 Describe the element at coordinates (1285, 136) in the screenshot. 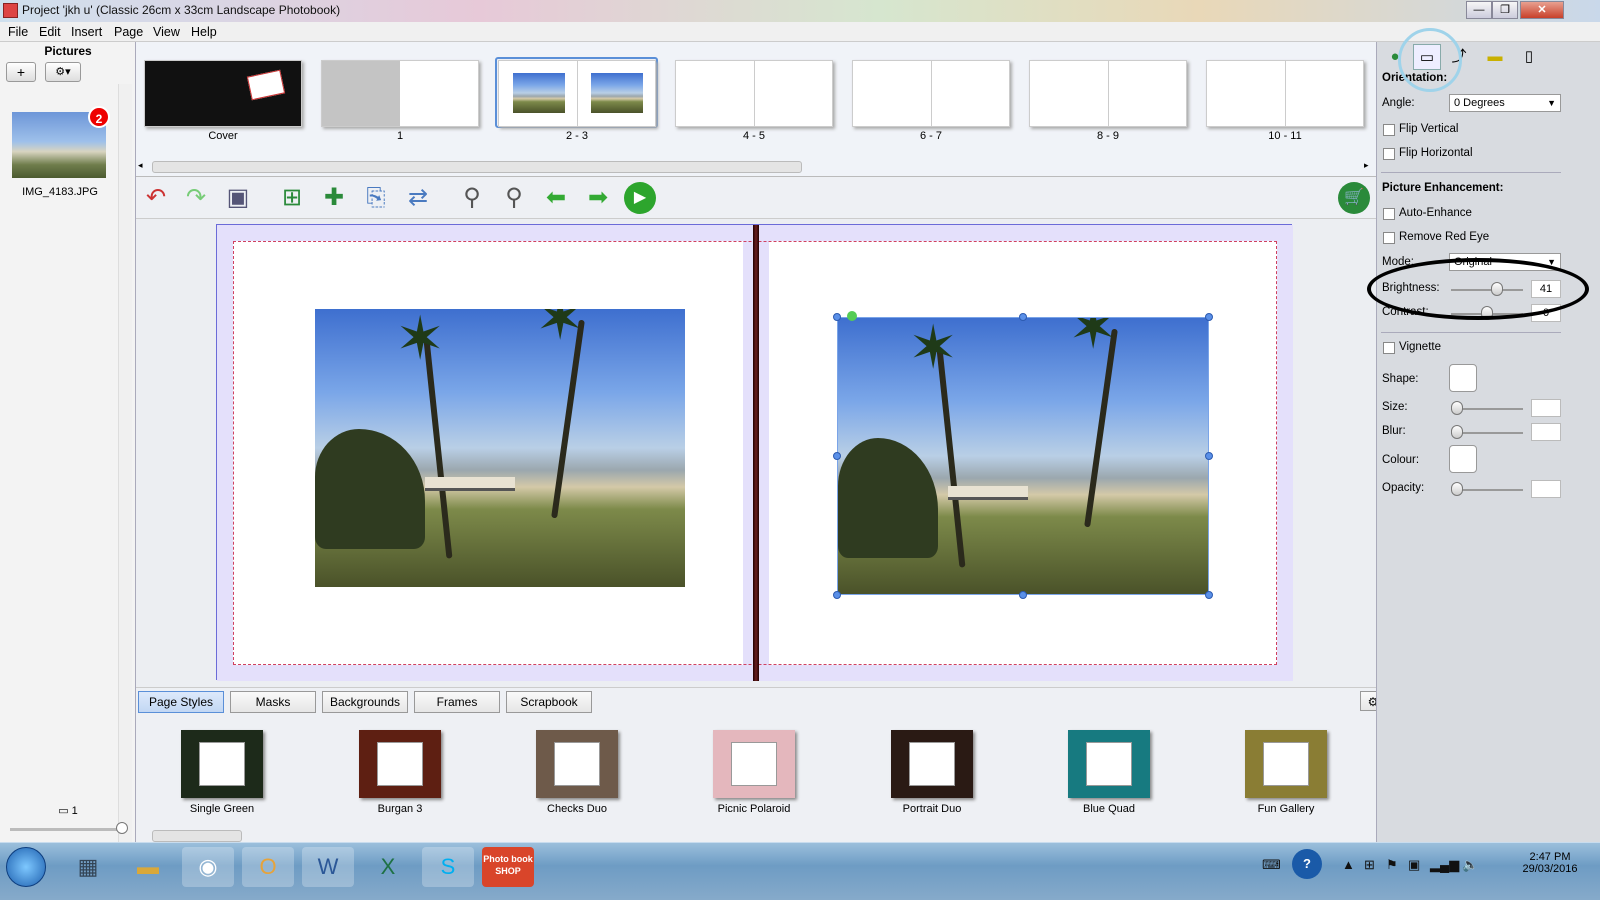

I see `page-label-10-11: 10 - 11` at that location.